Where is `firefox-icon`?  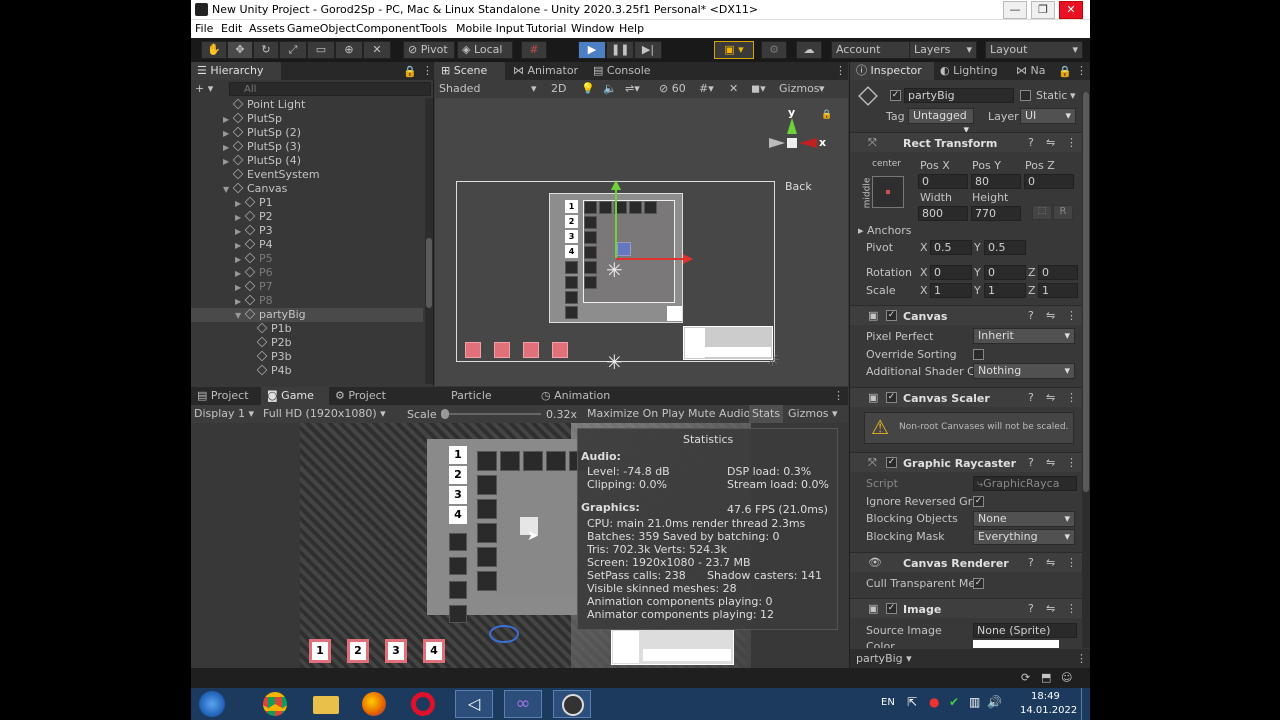
firefox-icon is located at coordinates (374, 704).